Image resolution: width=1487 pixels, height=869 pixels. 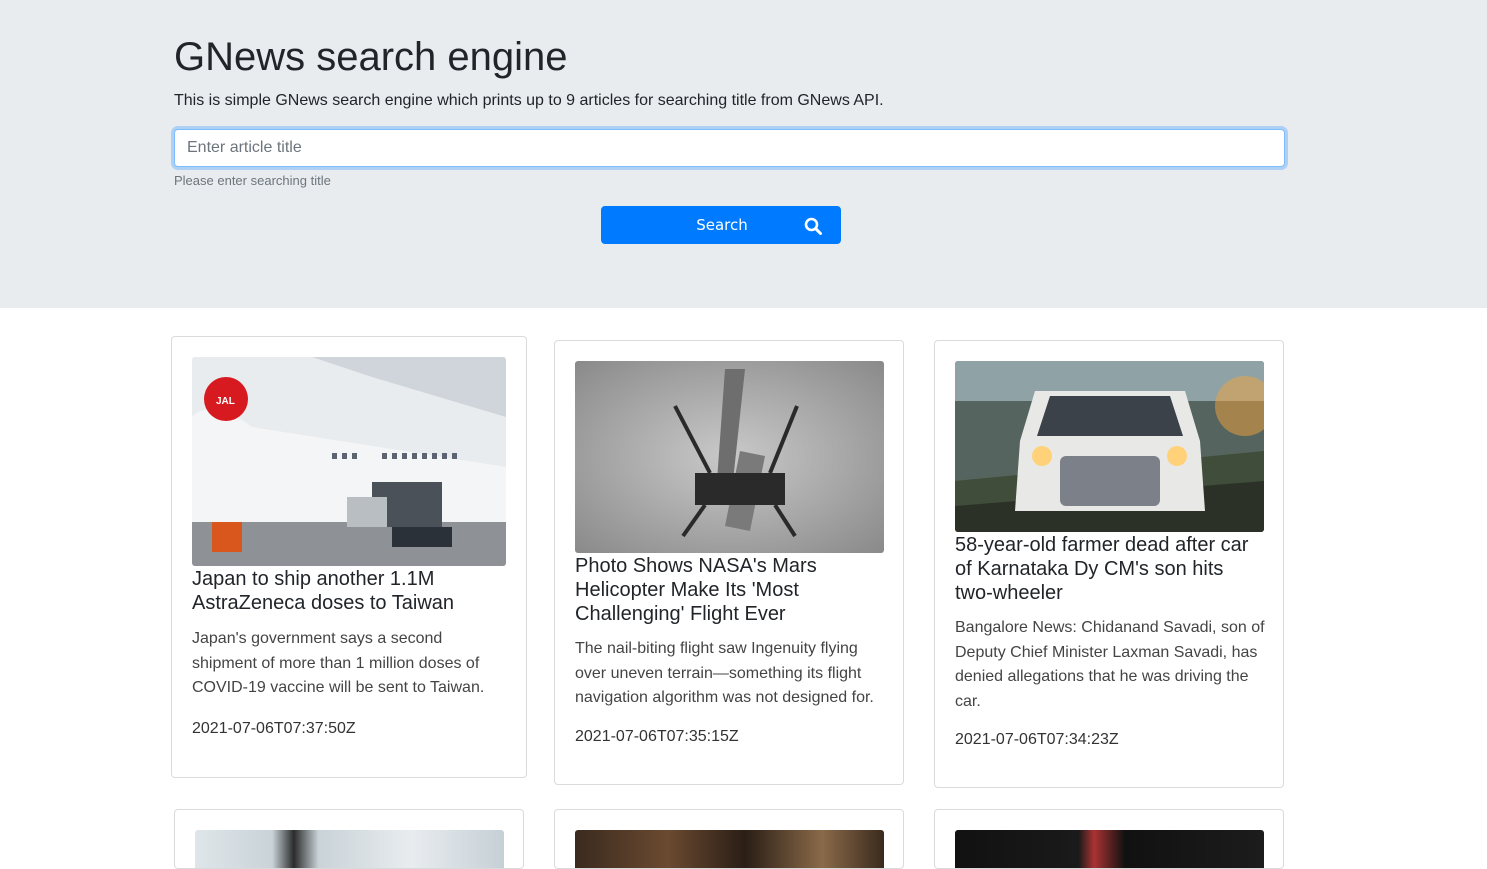 What do you see at coordinates (721, 225) in the screenshot?
I see `search-button: Search` at bounding box center [721, 225].